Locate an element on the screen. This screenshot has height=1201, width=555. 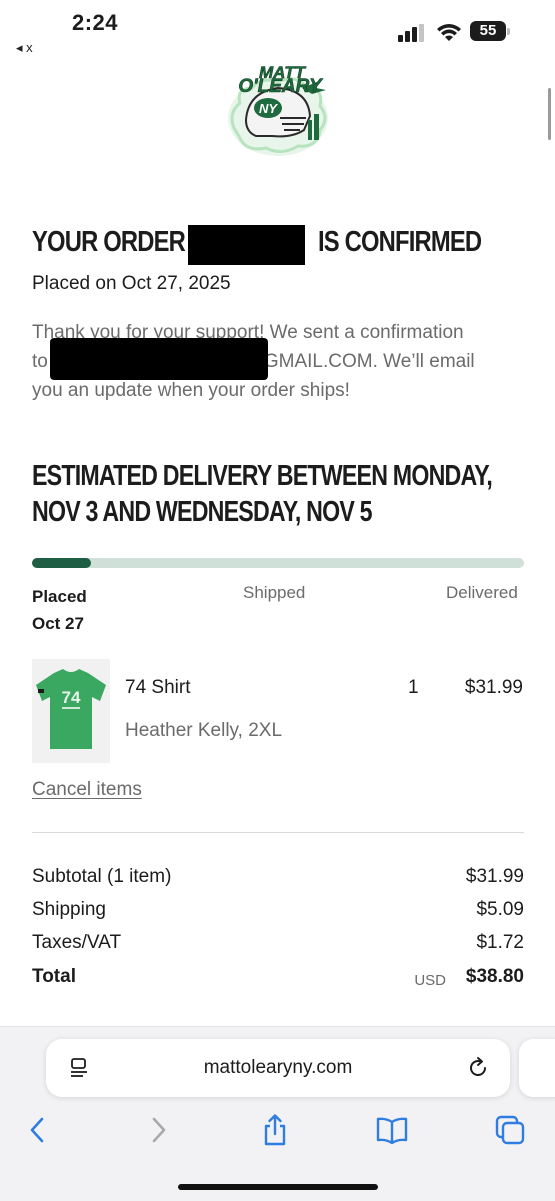
subtotal-value: $31.99 is located at coordinates (494, 876).